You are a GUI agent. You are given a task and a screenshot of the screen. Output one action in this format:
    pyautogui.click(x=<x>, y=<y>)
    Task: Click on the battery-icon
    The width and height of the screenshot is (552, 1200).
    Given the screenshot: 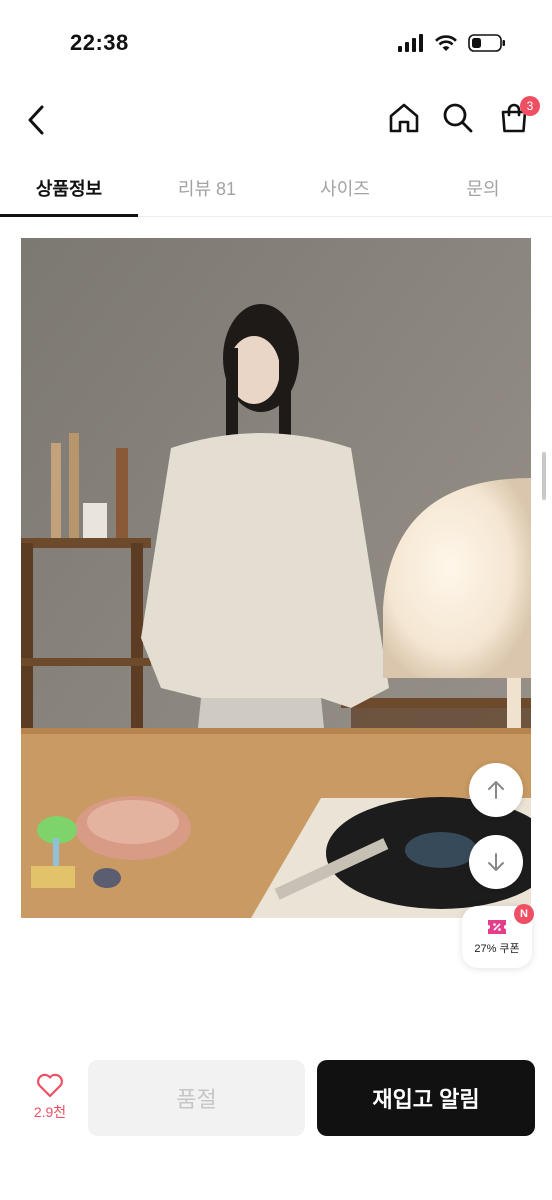 What is the action you would take?
    pyautogui.click(x=487, y=45)
    